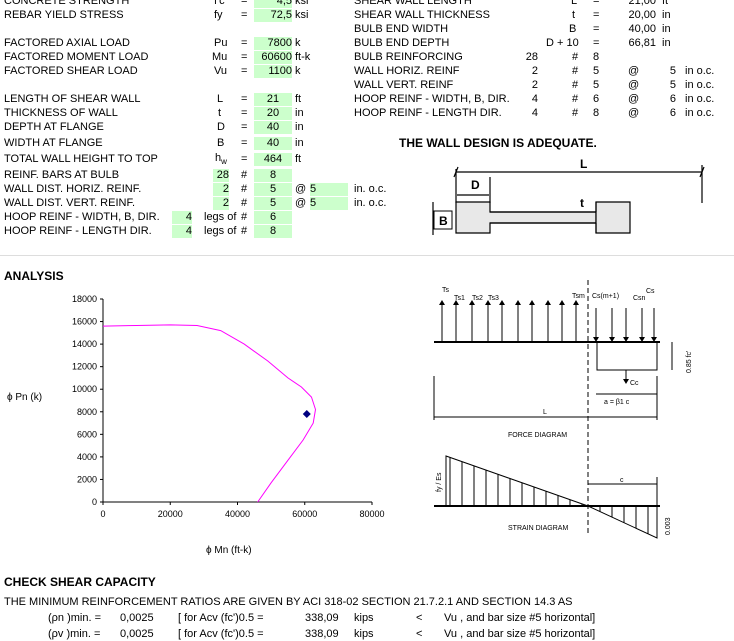 The height and width of the screenshot is (641, 734). I want to click on summary-label: SHEAR WALL THICKNESS, so click(422, 15).